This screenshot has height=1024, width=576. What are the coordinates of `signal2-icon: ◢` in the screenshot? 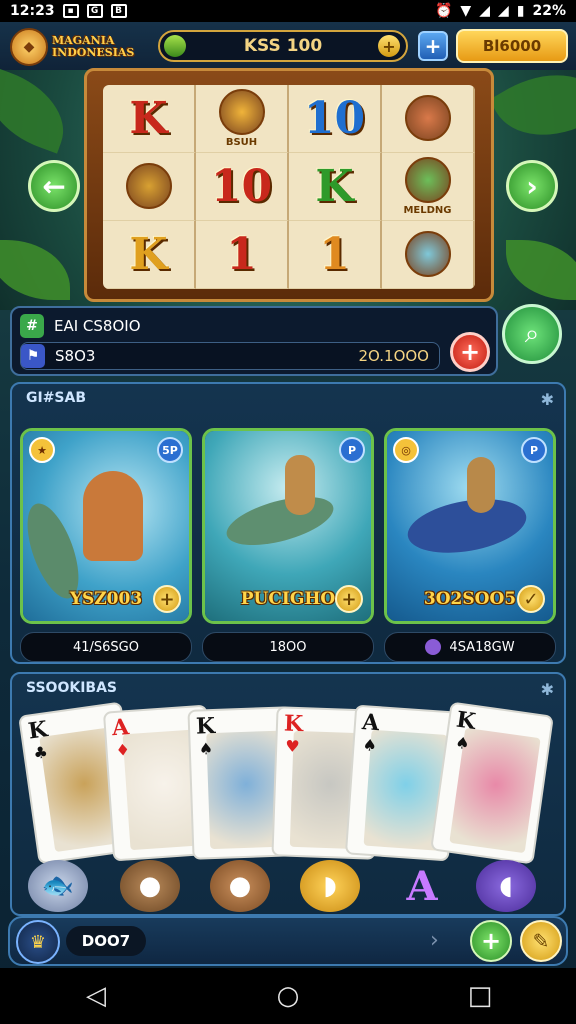 It's located at (503, 11).